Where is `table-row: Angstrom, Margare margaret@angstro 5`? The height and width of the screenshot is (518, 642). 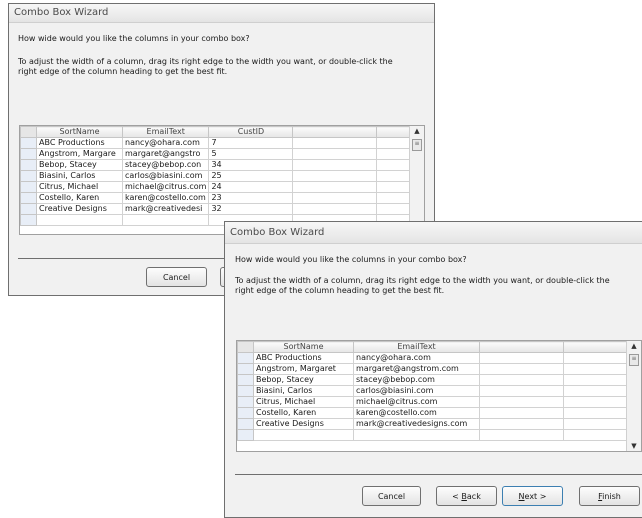
table-row: Angstrom, Margare margaret@angstro 5 is located at coordinates (217, 154).